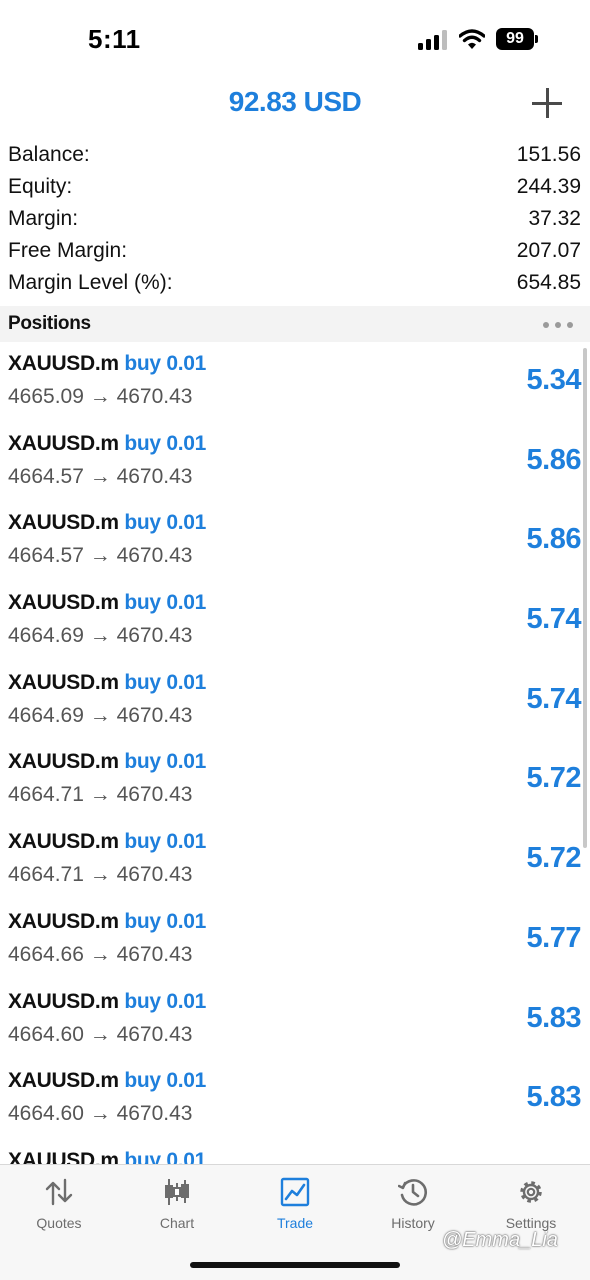 The height and width of the screenshot is (1280, 590). What do you see at coordinates (40, 186) in the screenshot?
I see `summary-label: Equity:` at bounding box center [40, 186].